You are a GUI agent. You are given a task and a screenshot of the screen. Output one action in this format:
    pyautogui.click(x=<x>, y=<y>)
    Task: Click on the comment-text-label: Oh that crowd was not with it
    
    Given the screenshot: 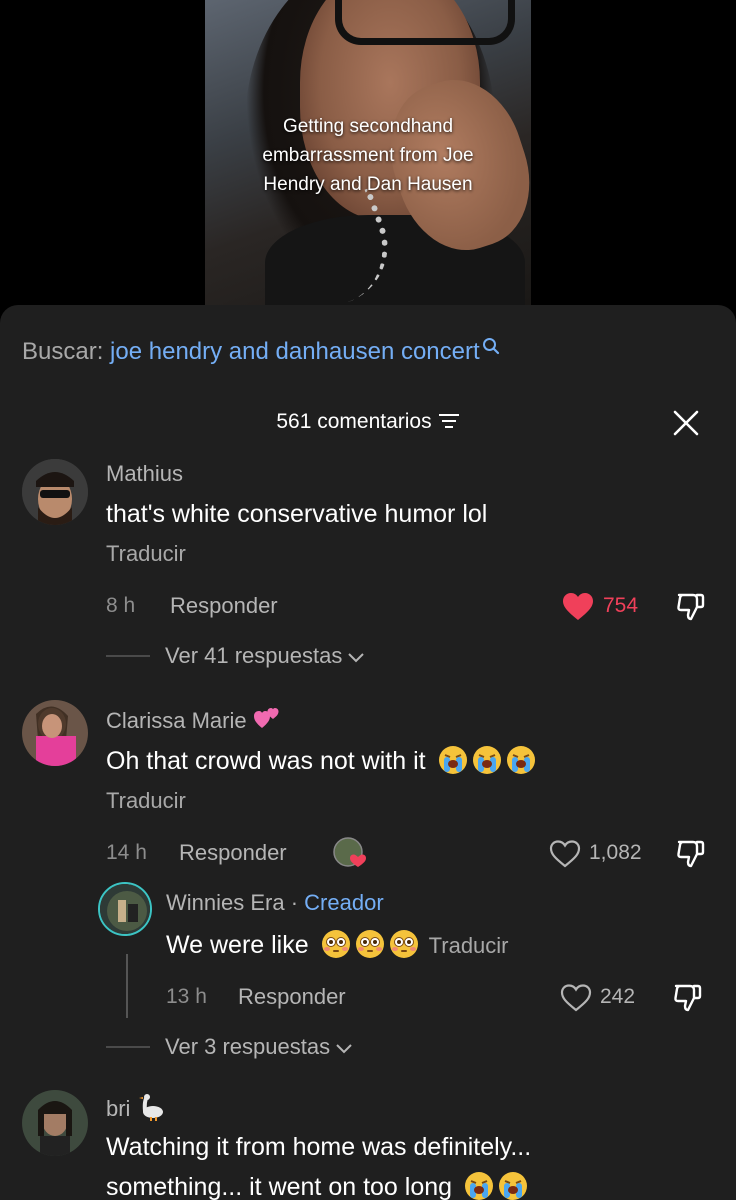 What is the action you would take?
    pyautogui.click(x=266, y=761)
    